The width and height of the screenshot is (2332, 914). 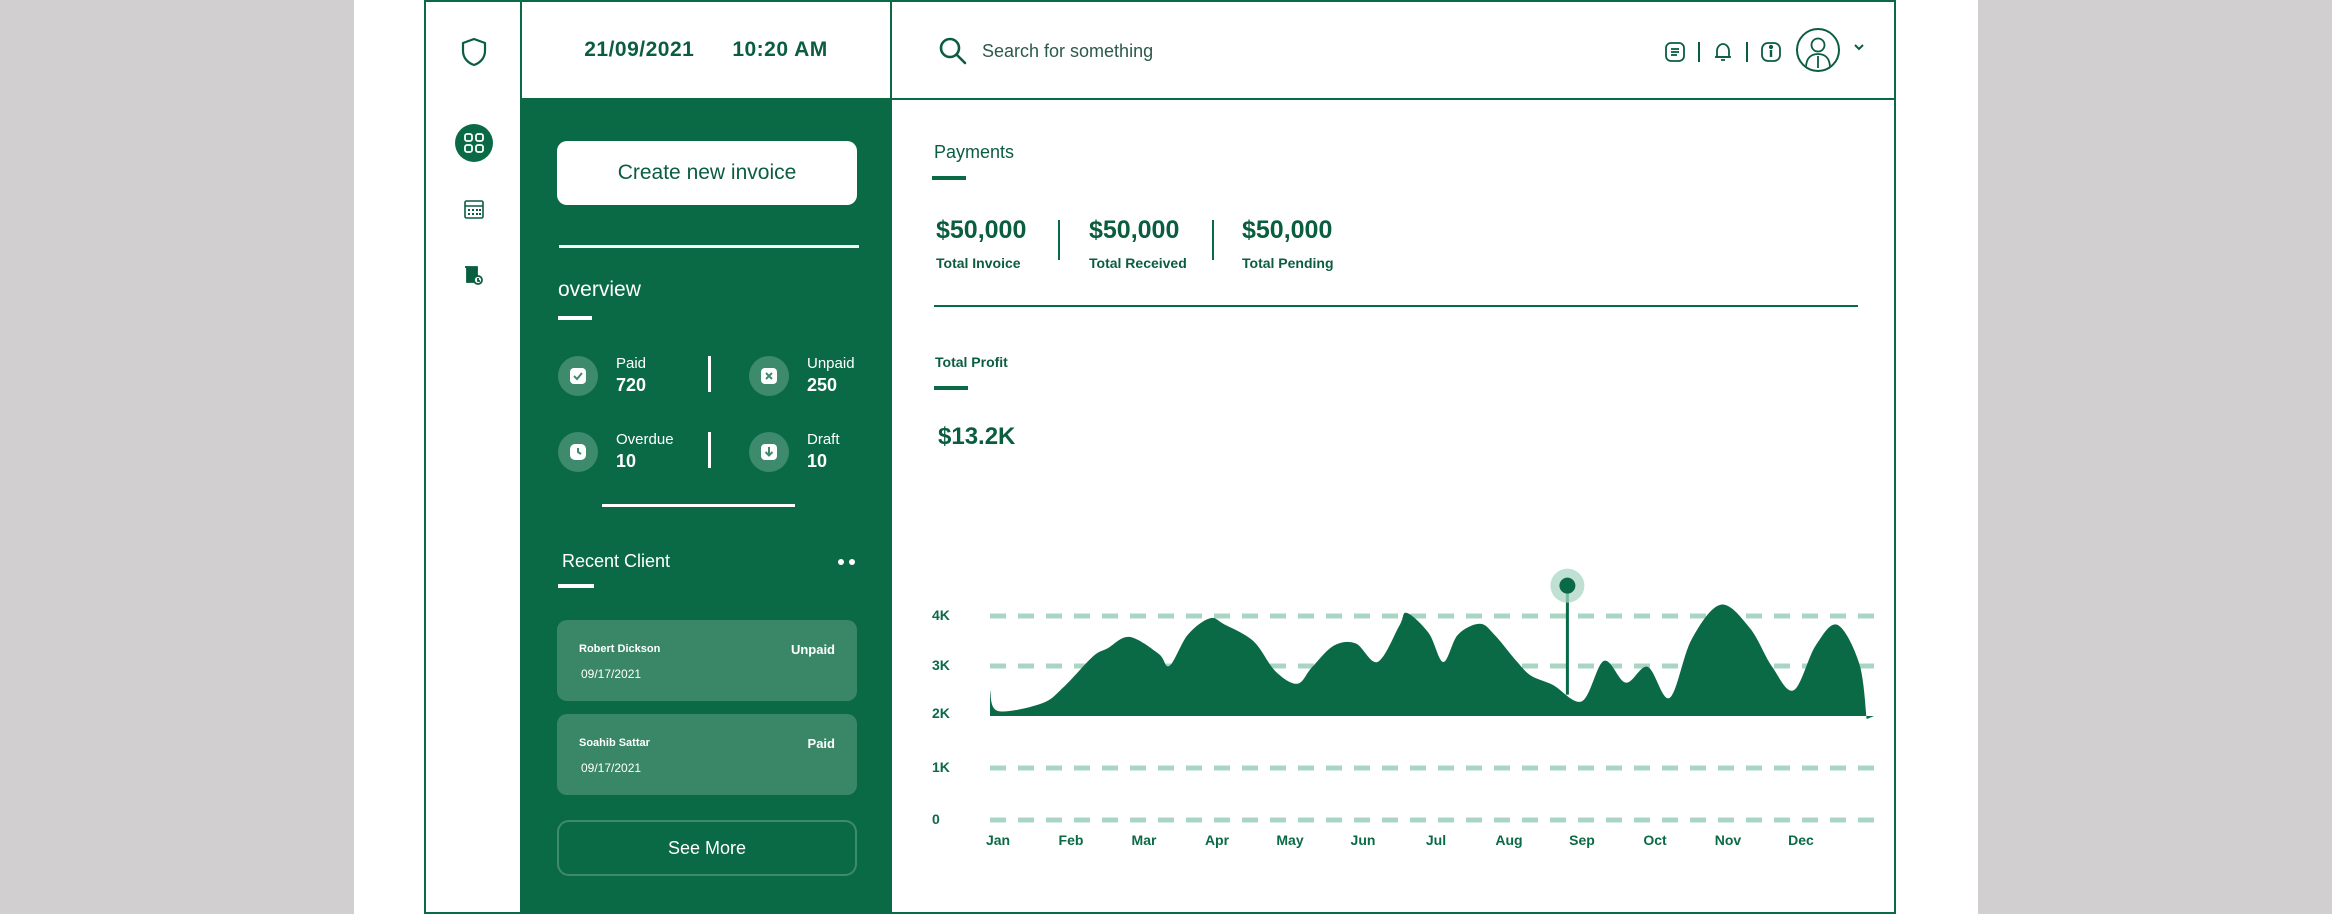 What do you see at coordinates (941, 767) in the screenshot?
I see `y-tick-label: 1K` at bounding box center [941, 767].